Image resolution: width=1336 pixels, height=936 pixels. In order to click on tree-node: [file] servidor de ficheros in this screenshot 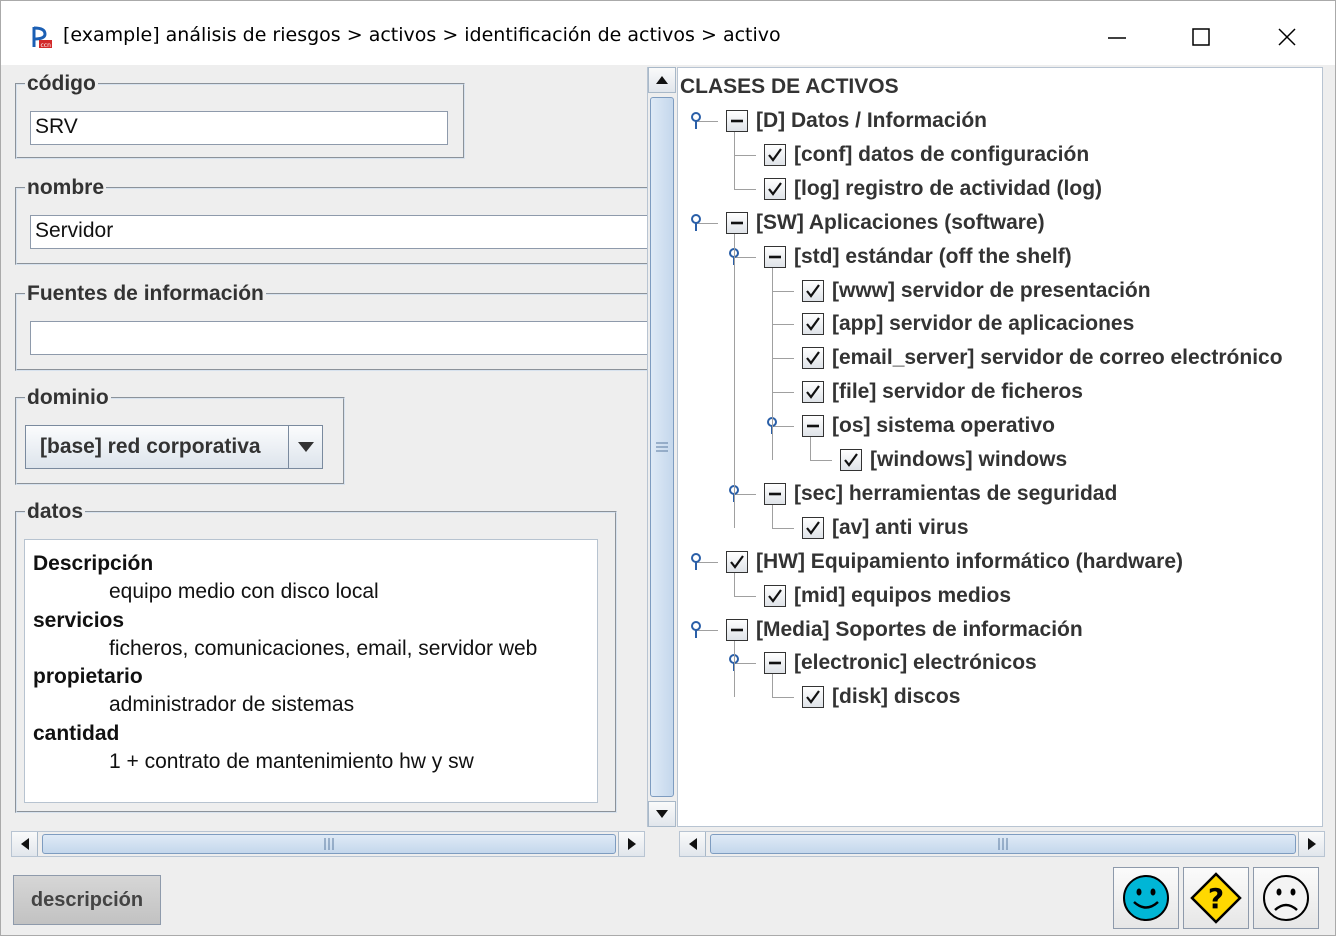, I will do `click(942, 392)`.